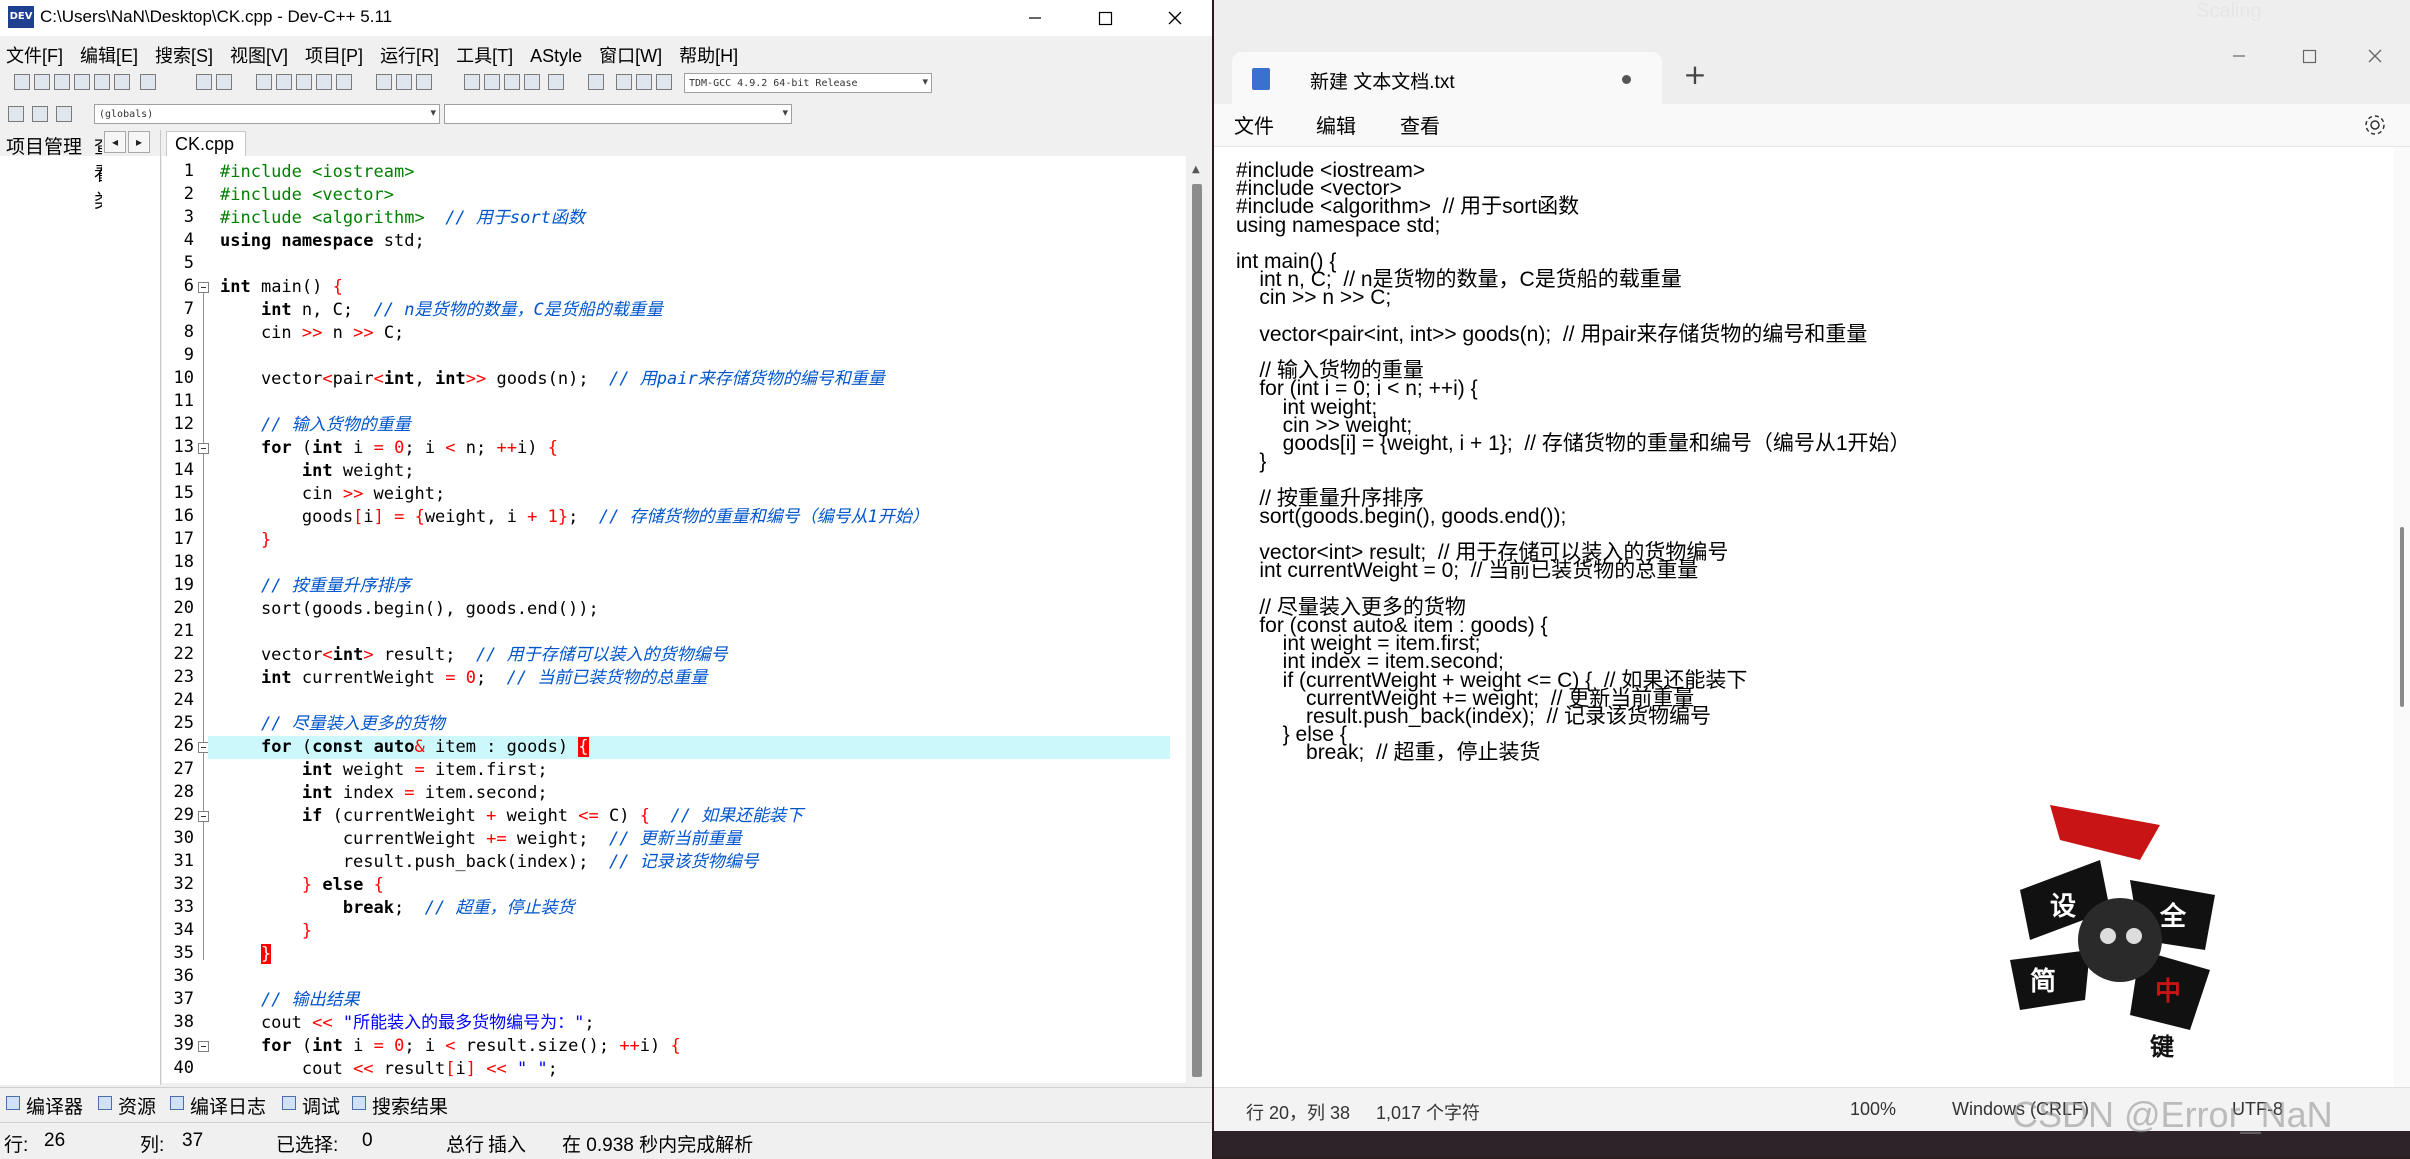 Image resolution: width=2410 pixels, height=1159 pixels. I want to click on scope-select-value: (globals), so click(126, 114).